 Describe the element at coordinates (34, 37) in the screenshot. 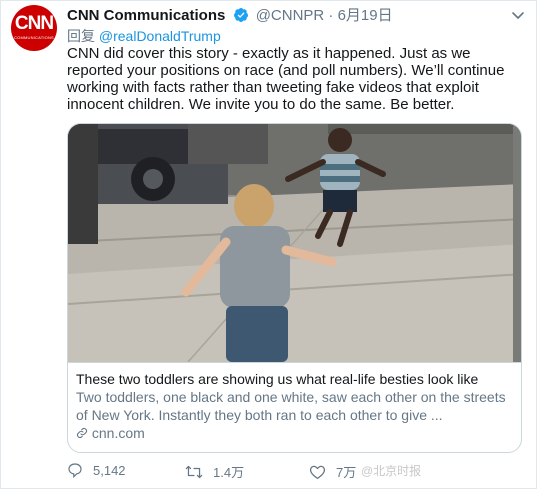

I see `avatar-logo-subtext: COMMUNICATIONS` at that location.